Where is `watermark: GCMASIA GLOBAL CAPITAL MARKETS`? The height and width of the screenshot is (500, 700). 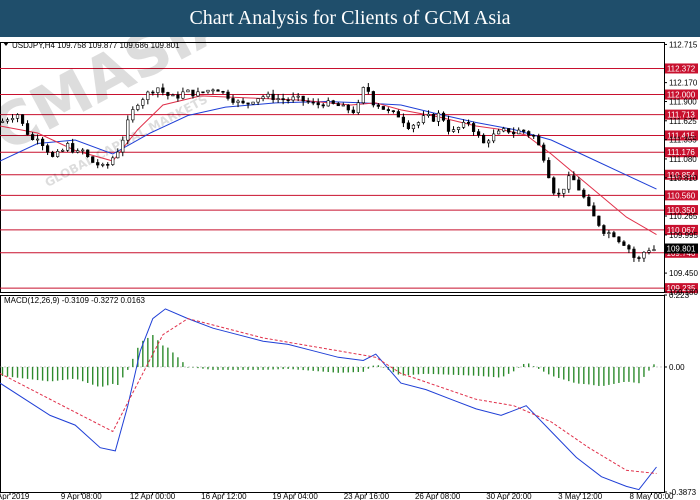 watermark: GCMASIA GLOBAL CAPITAL MARKETS is located at coordinates (122, 113).